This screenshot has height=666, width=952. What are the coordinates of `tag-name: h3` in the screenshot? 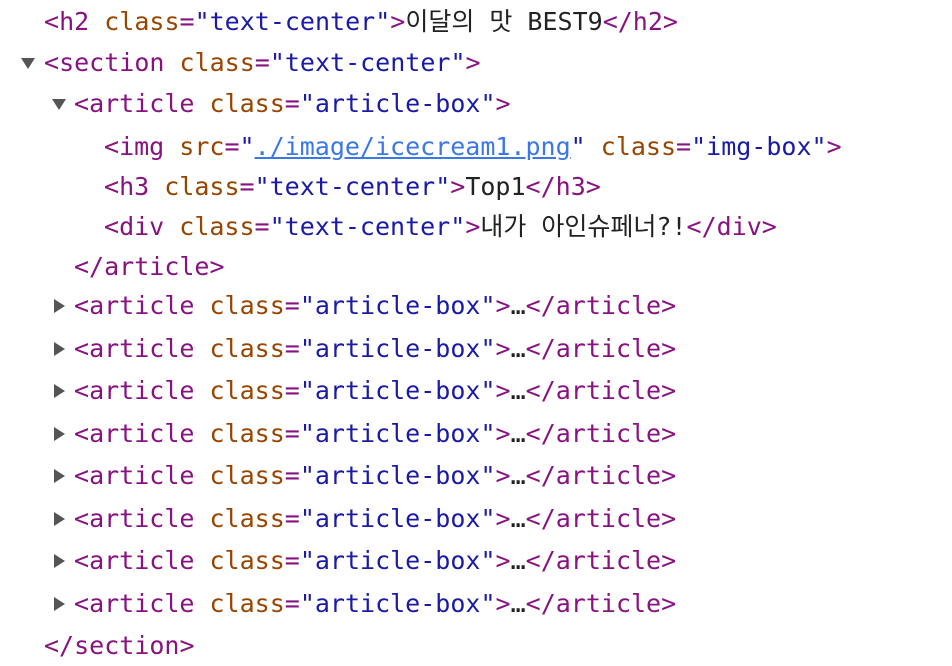 It's located at (134, 186).